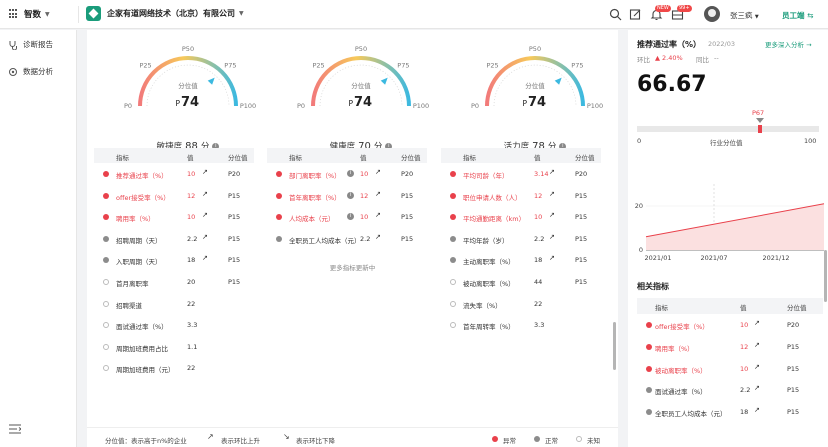 The height and width of the screenshot is (447, 828). I want to click on mom-label: 环比, so click(643, 60).